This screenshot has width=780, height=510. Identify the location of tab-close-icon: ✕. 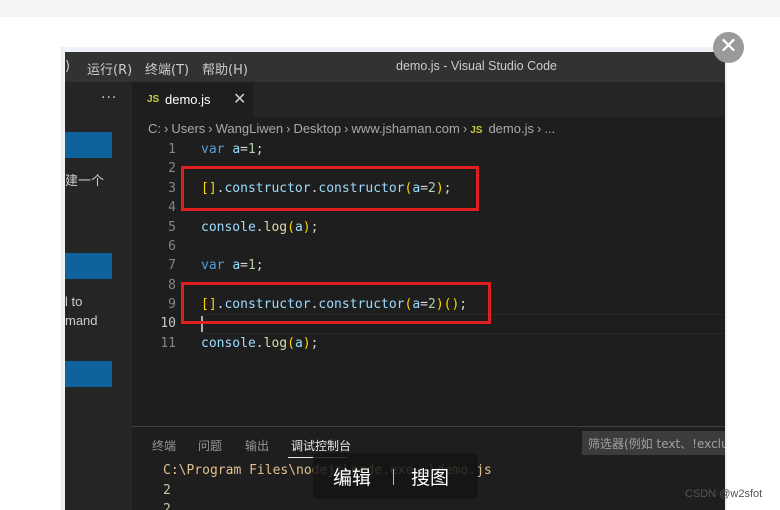
(239, 98).